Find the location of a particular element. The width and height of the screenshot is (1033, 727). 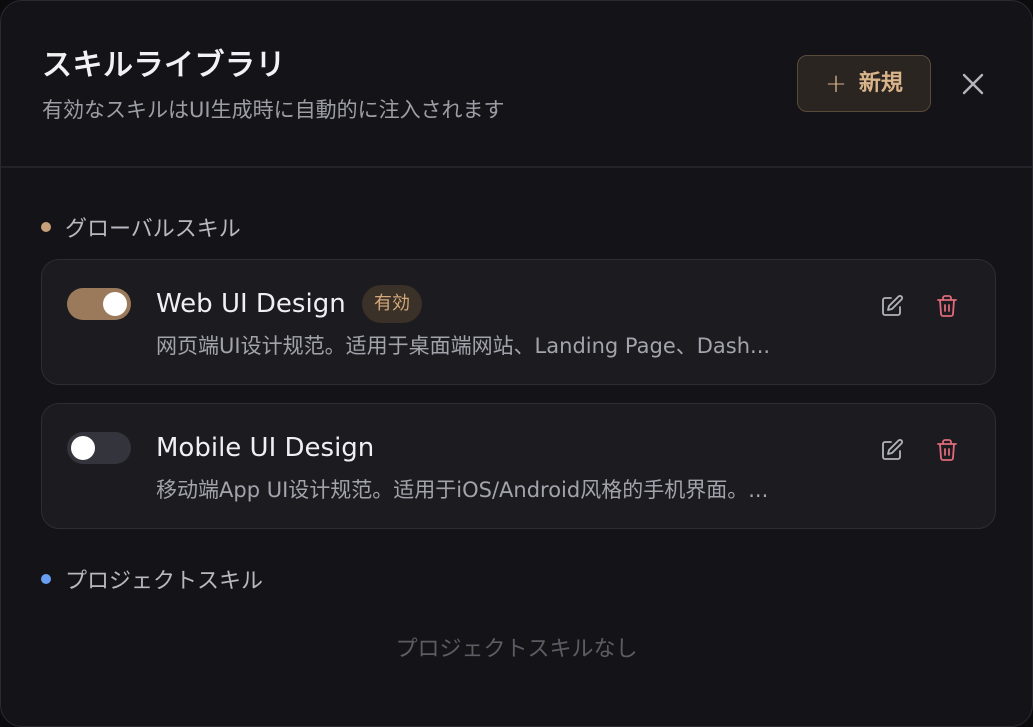

dialog-subtitle: 有効なスキルはUI生成時に自動的に注入されます is located at coordinates (273, 110).